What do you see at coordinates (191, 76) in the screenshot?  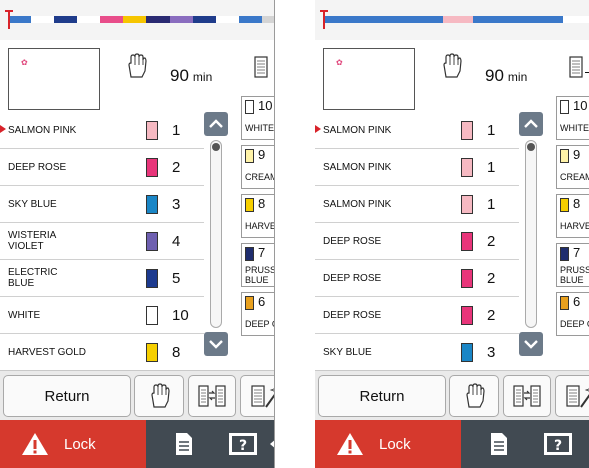 I see `time-remaining: 90 min` at bounding box center [191, 76].